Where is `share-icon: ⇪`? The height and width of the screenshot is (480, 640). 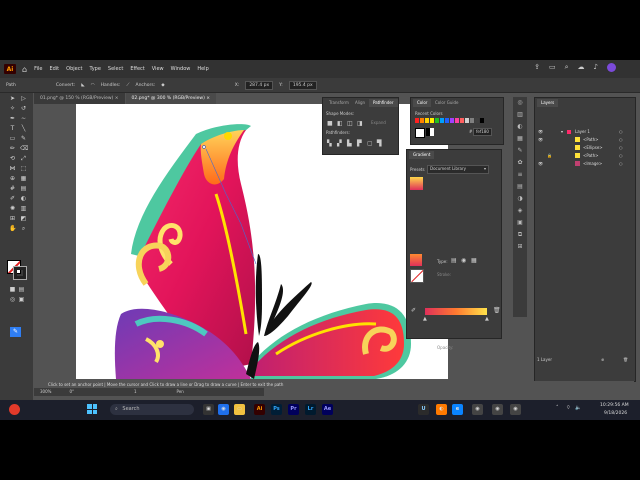
share-icon: ⇪ is located at coordinates (537, 67).